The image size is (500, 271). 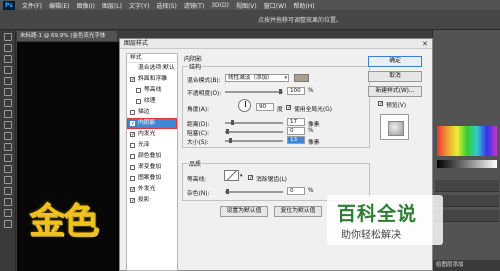 I want to click on distance-slider, so click(x=254, y=122).